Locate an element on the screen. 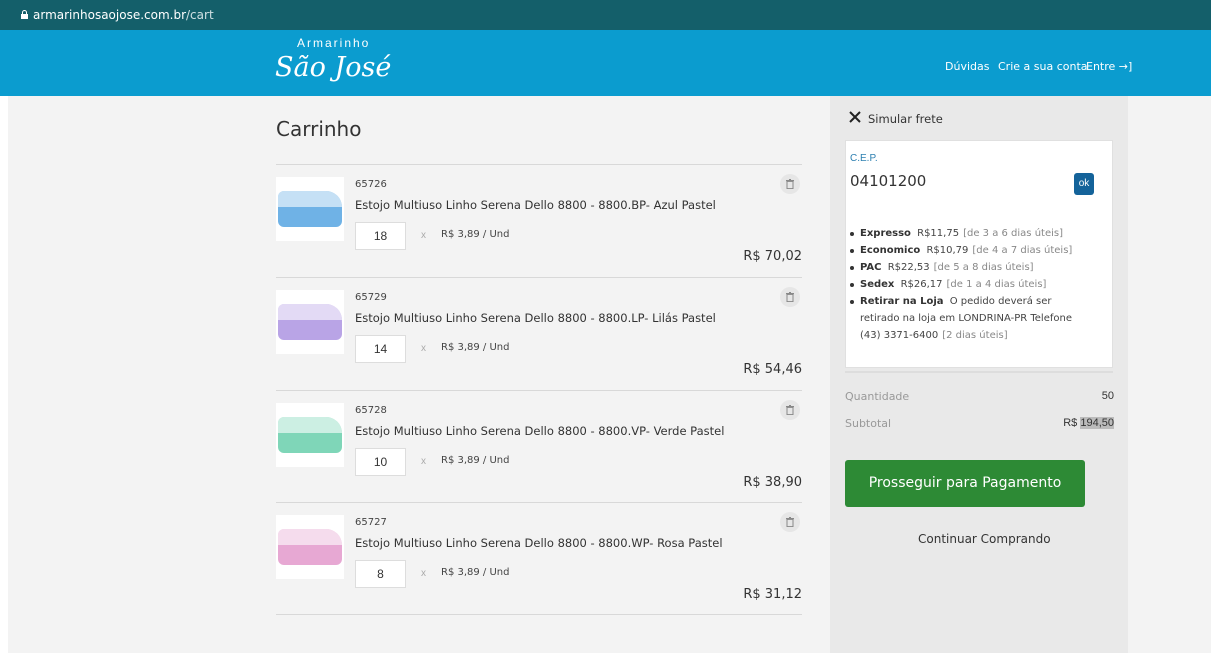 The height and width of the screenshot is (653, 1211). lock-icon is located at coordinates (24, 14).